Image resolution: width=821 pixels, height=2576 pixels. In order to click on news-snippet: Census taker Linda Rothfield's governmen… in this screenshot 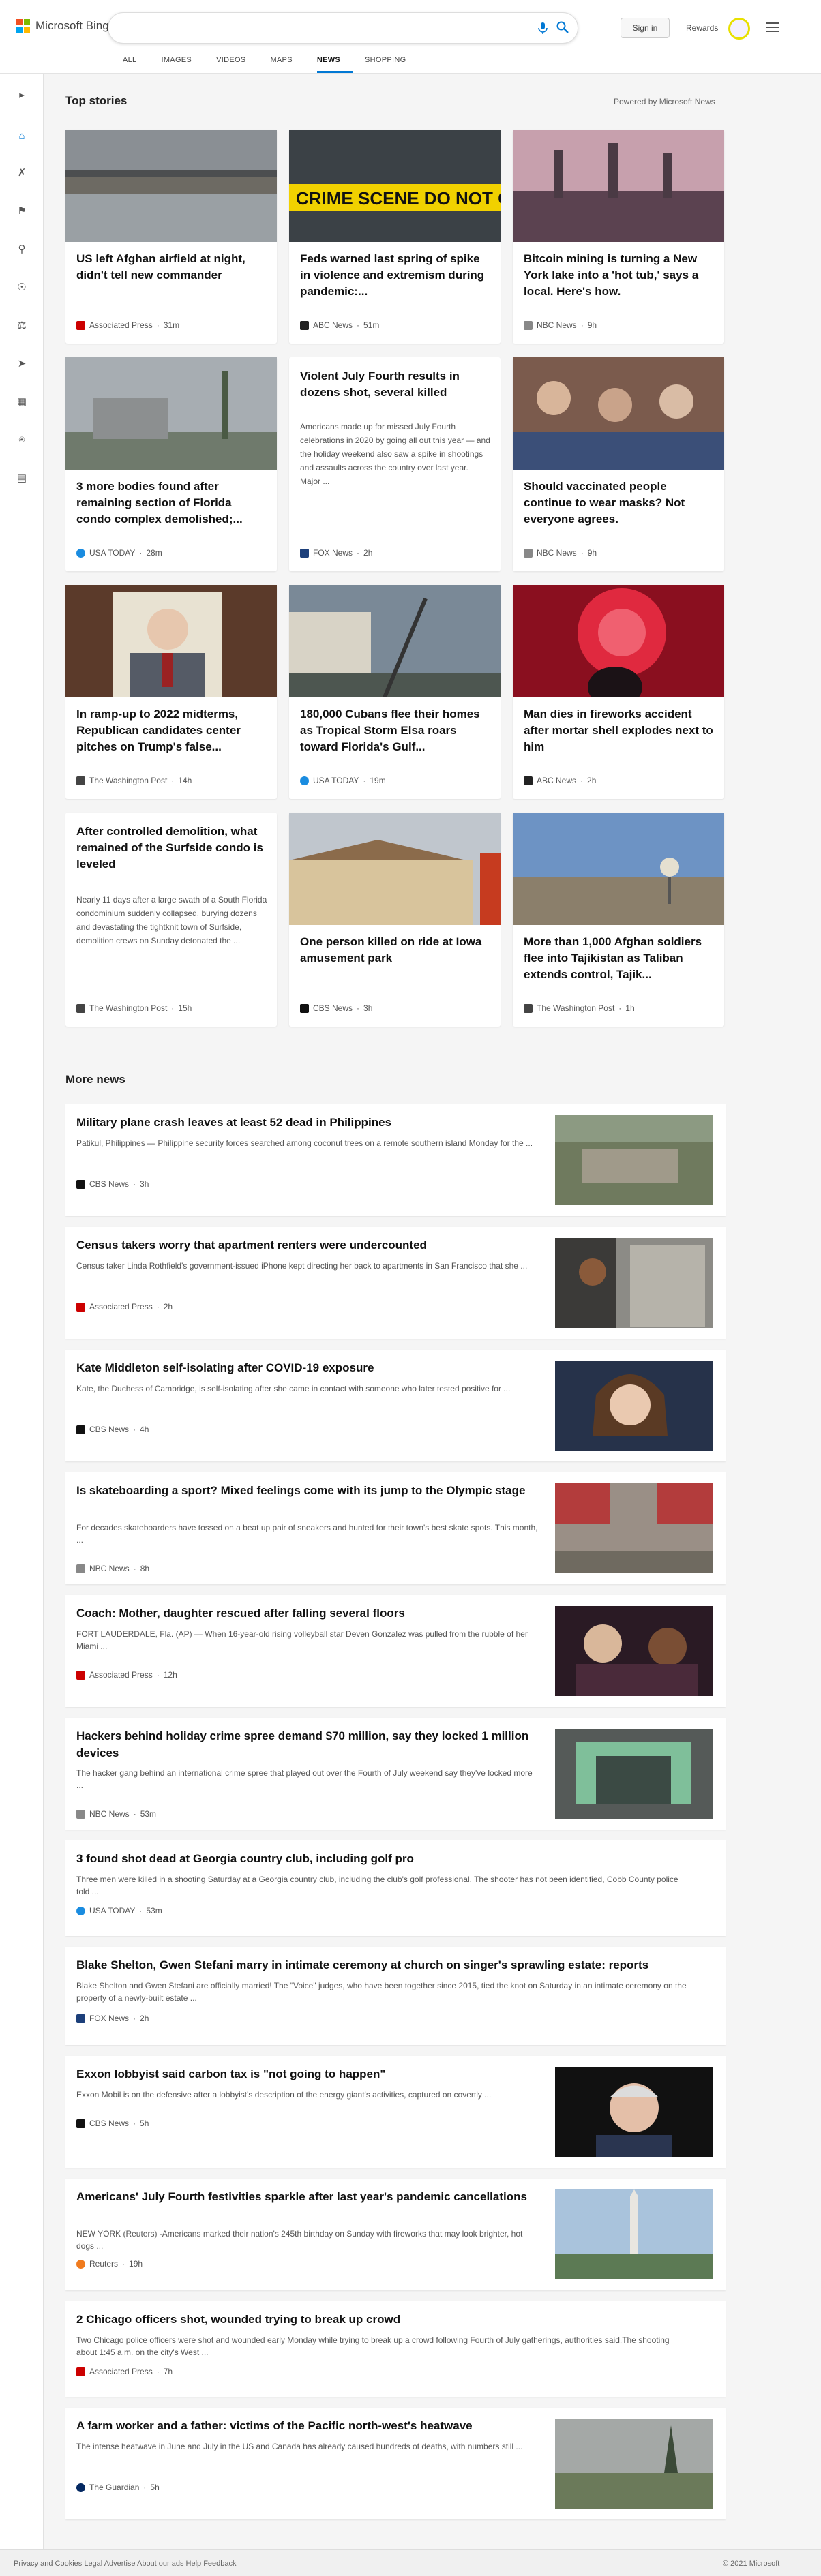, I will do `click(302, 1266)`.